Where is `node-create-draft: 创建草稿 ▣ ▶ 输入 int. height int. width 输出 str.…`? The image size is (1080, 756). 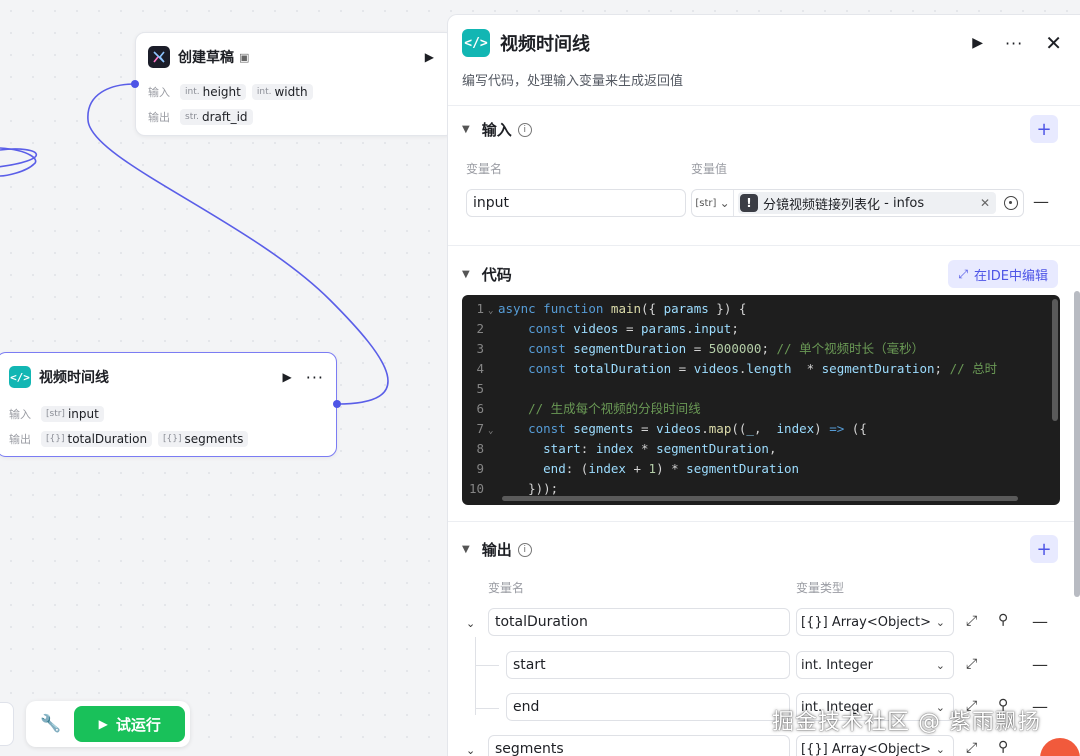
node-create-draft: 创建草稿 ▣ ▶ 输入 int. height int. width 输出 str.… is located at coordinates (295, 84).